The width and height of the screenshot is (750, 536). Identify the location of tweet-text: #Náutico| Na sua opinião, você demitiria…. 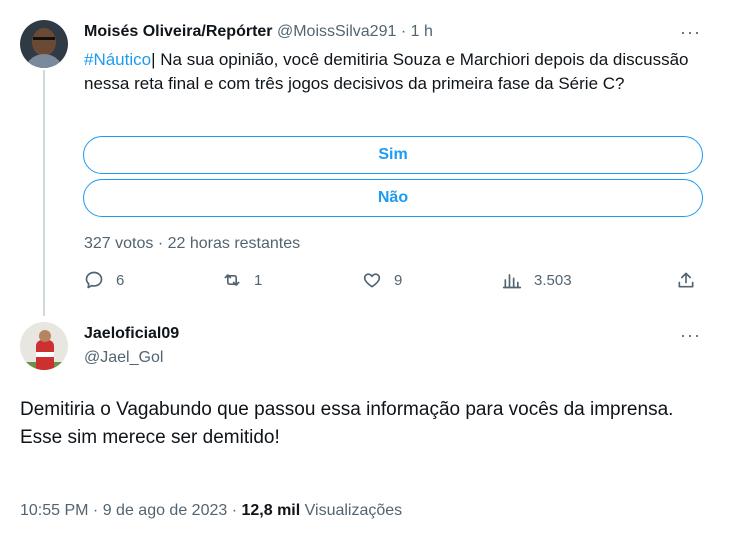
(394, 72).